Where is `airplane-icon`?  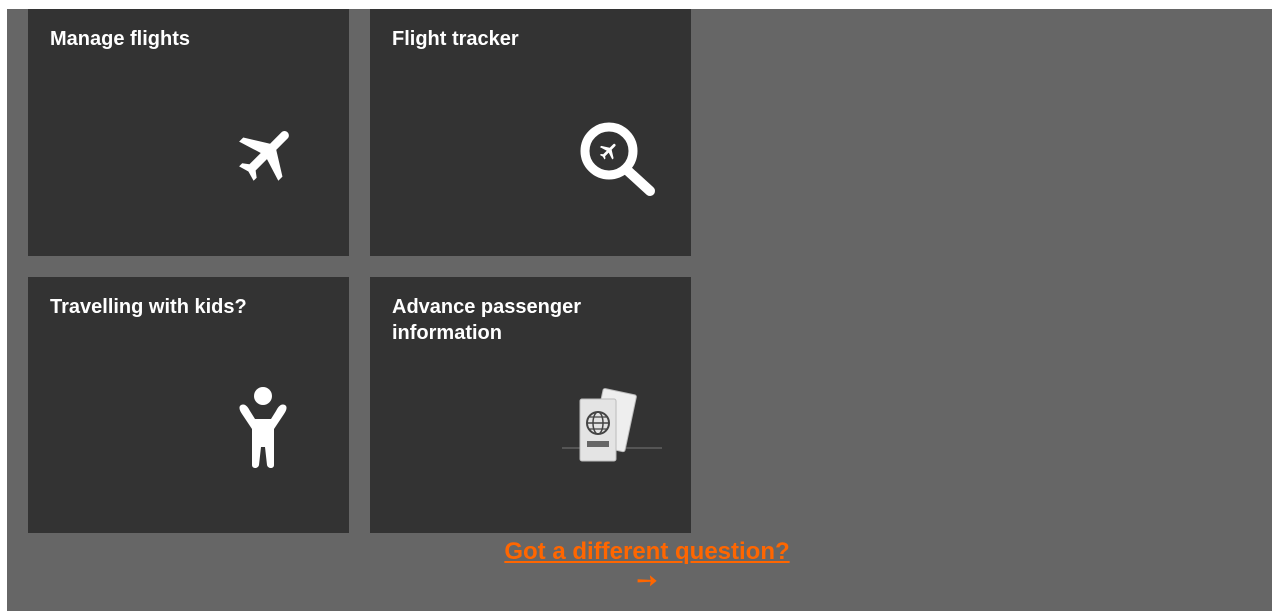
airplane-icon is located at coordinates (268, 156).